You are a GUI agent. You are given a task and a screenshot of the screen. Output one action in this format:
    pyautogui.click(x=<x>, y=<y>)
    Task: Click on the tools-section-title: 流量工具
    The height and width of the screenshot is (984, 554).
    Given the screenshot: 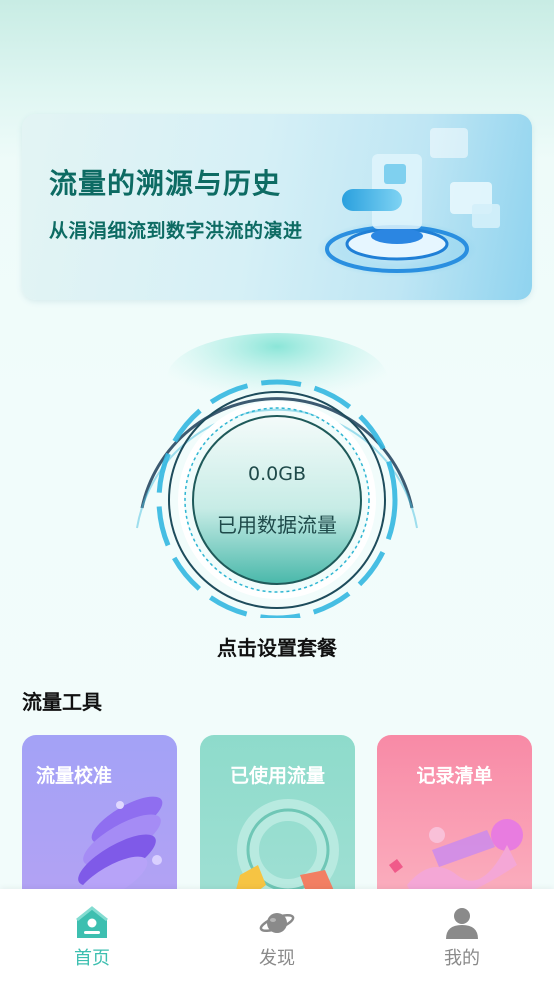 What is the action you would take?
    pyautogui.click(x=62, y=702)
    